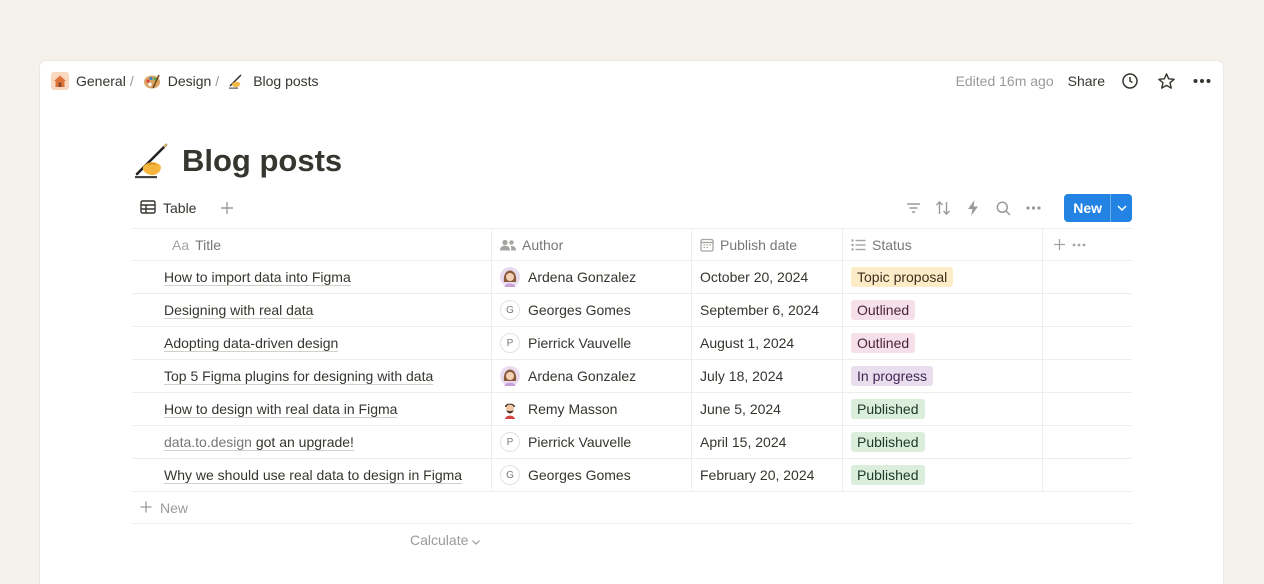 The width and height of the screenshot is (1264, 584). I want to click on column-header-title: Aa Title, so click(312, 244).